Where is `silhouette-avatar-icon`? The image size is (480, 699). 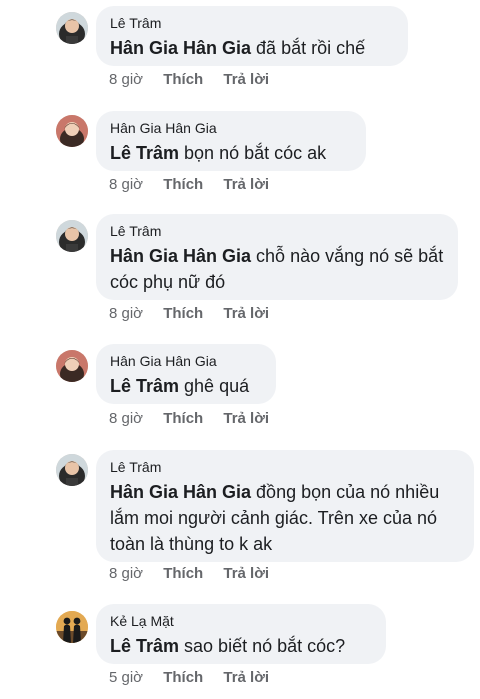 silhouette-avatar-icon is located at coordinates (72, 627).